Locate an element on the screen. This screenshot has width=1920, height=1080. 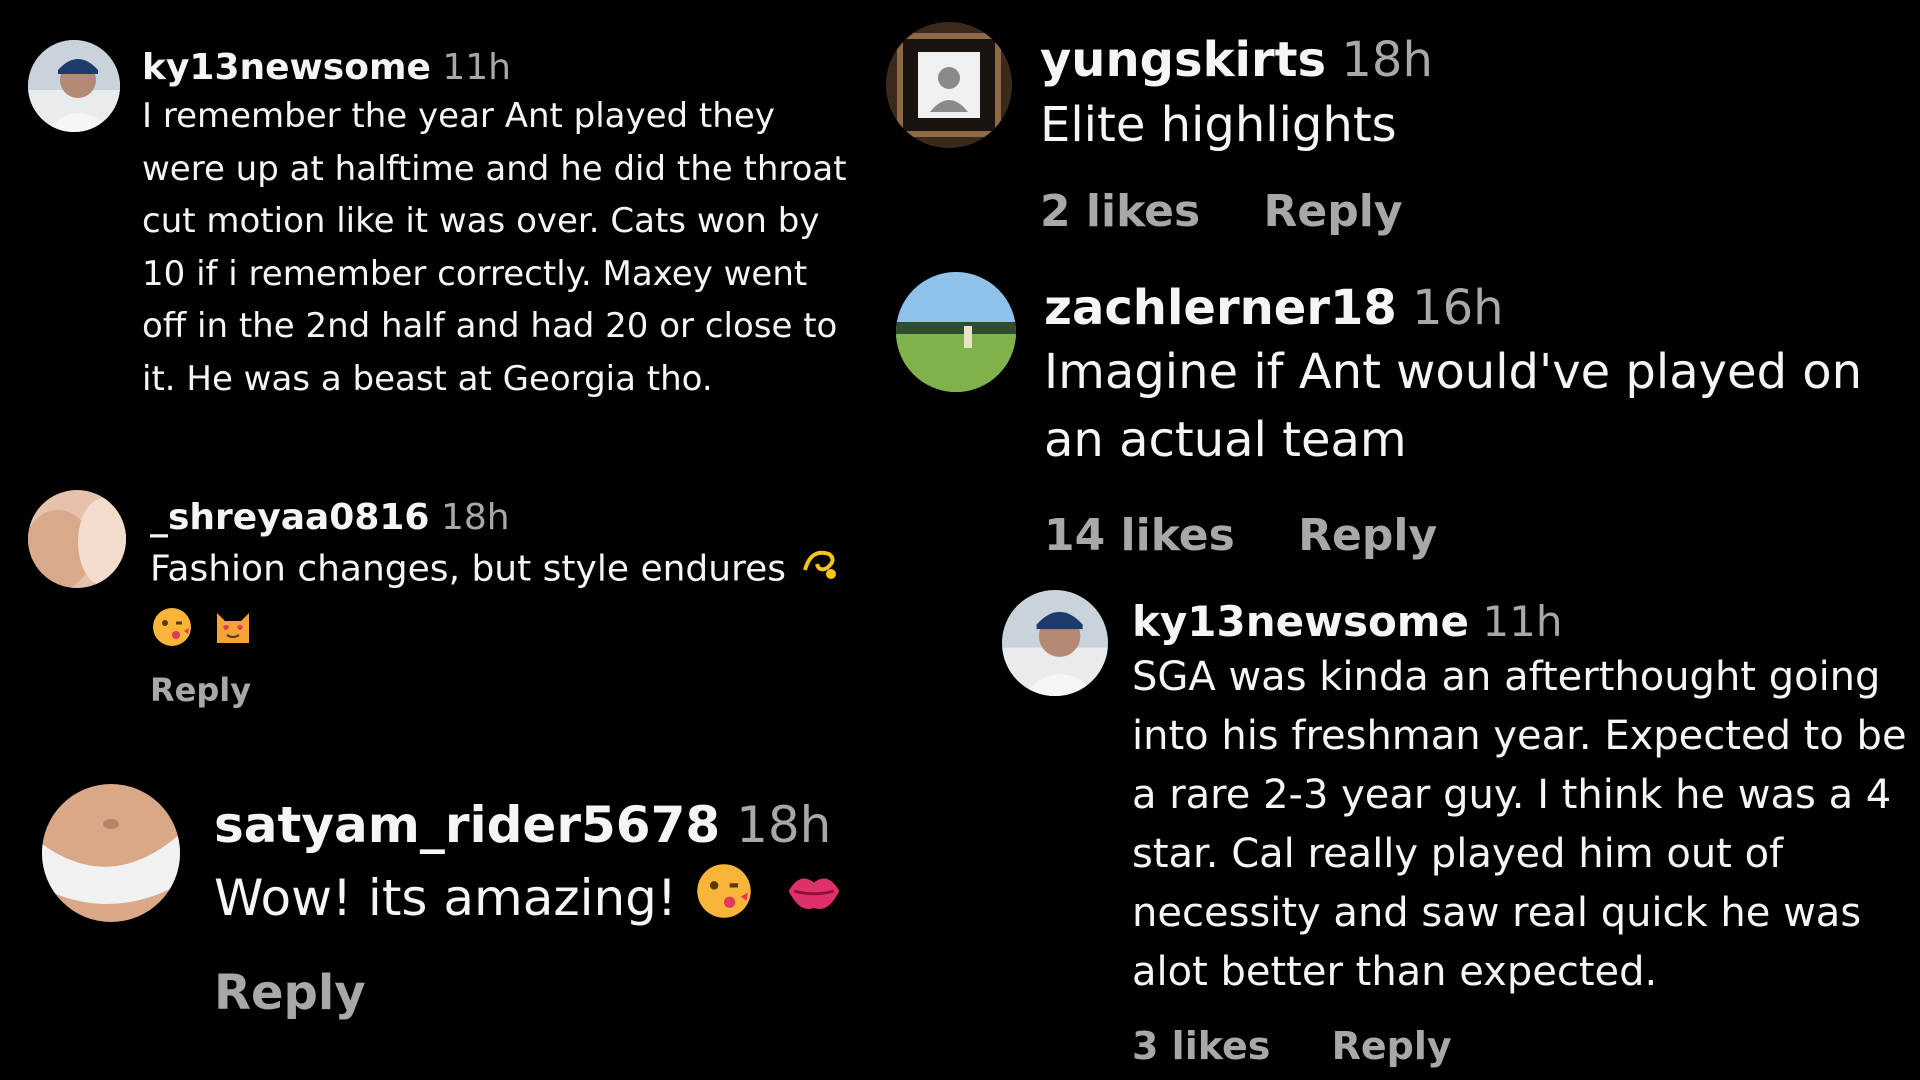
likes-count: 2 likes is located at coordinates (1120, 211).